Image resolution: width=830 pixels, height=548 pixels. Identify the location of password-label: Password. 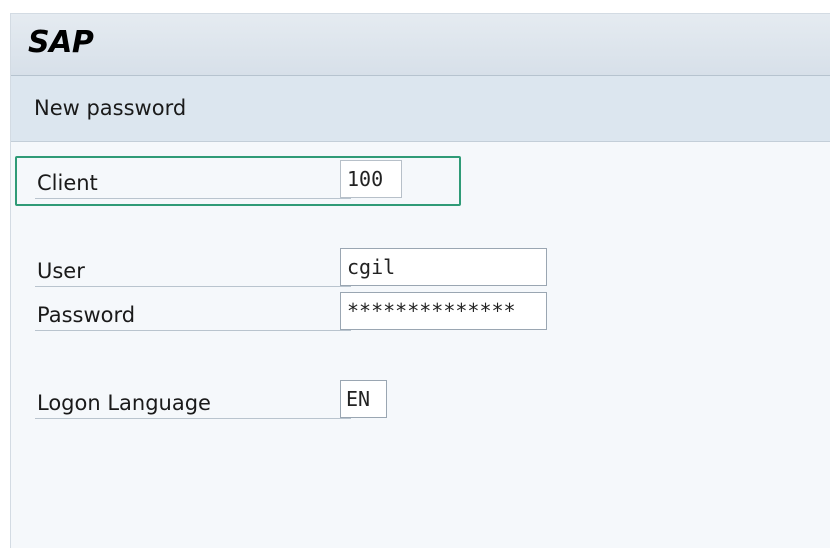
(86, 315).